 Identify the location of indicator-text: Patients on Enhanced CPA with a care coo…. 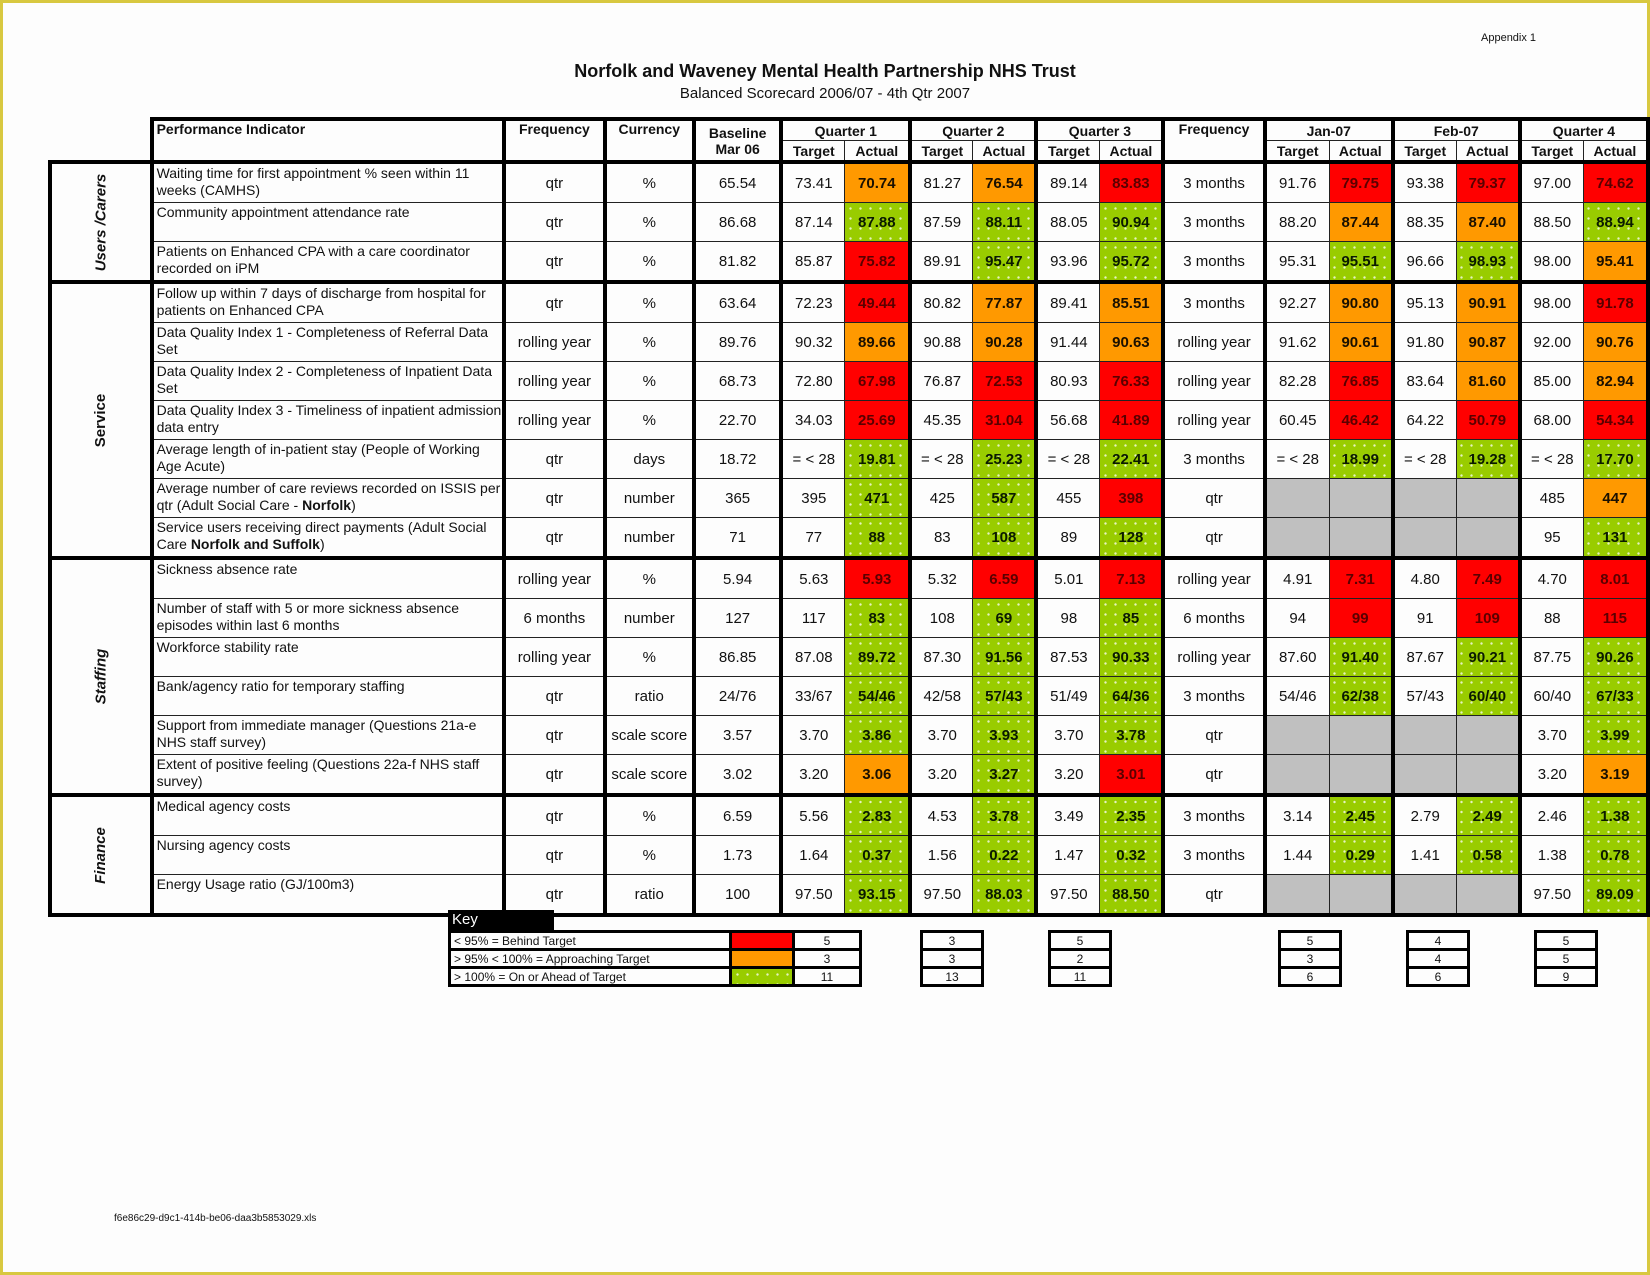
(313, 259).